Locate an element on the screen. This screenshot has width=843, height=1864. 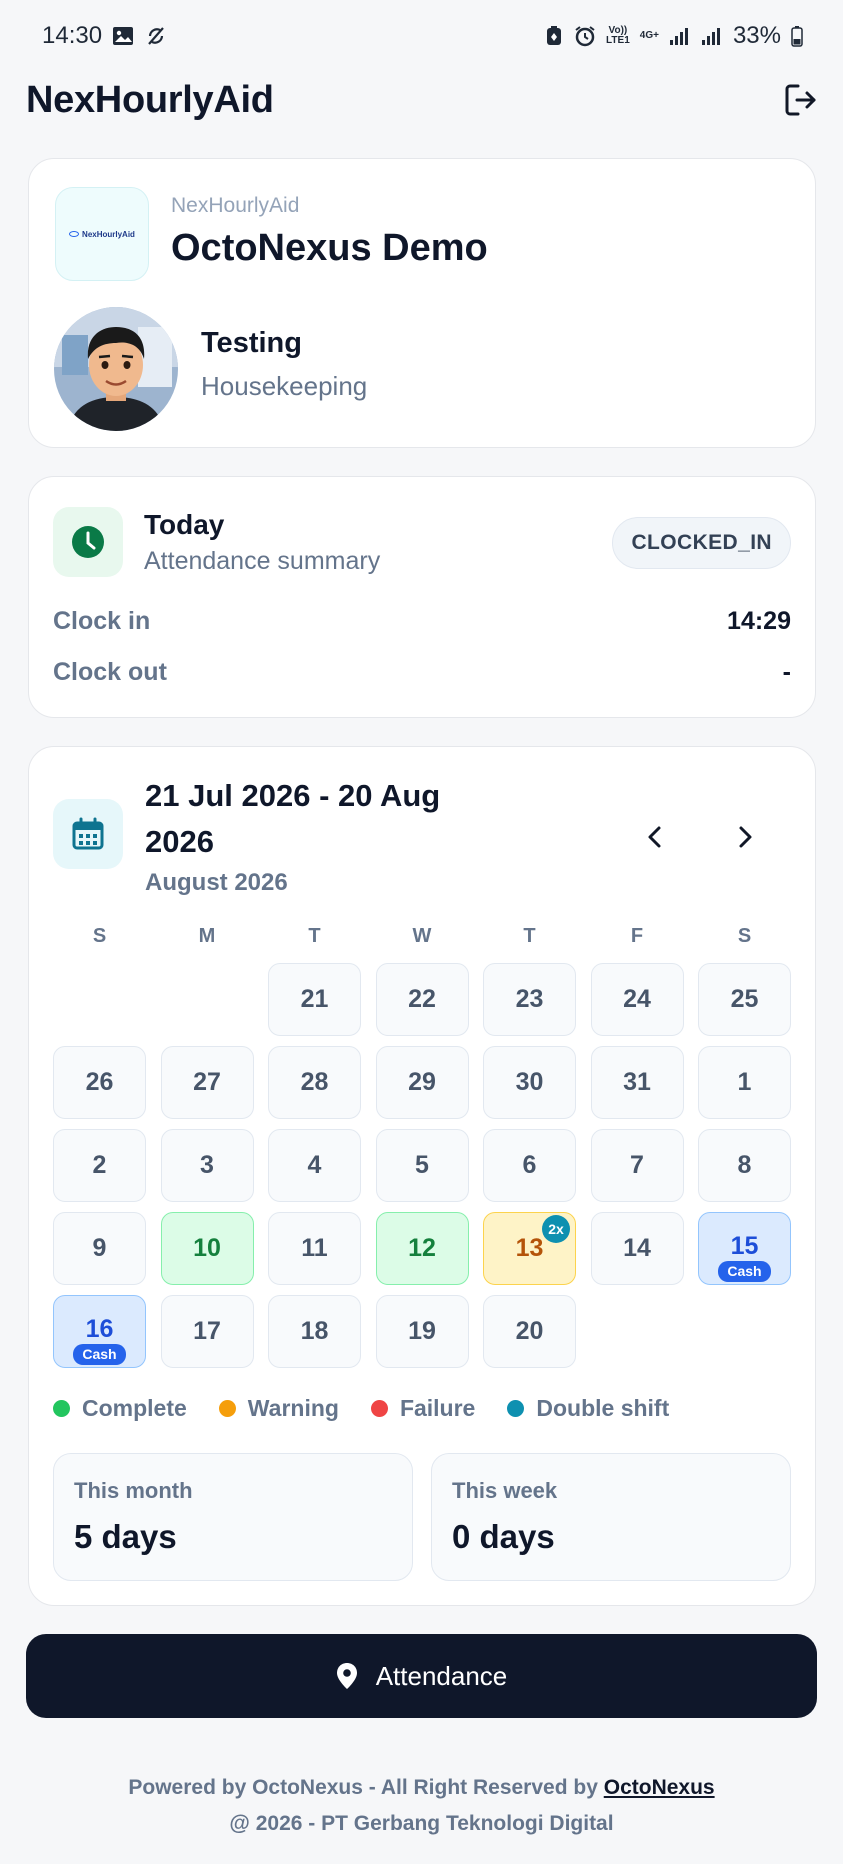
logout-button is located at coordinates (801, 100).